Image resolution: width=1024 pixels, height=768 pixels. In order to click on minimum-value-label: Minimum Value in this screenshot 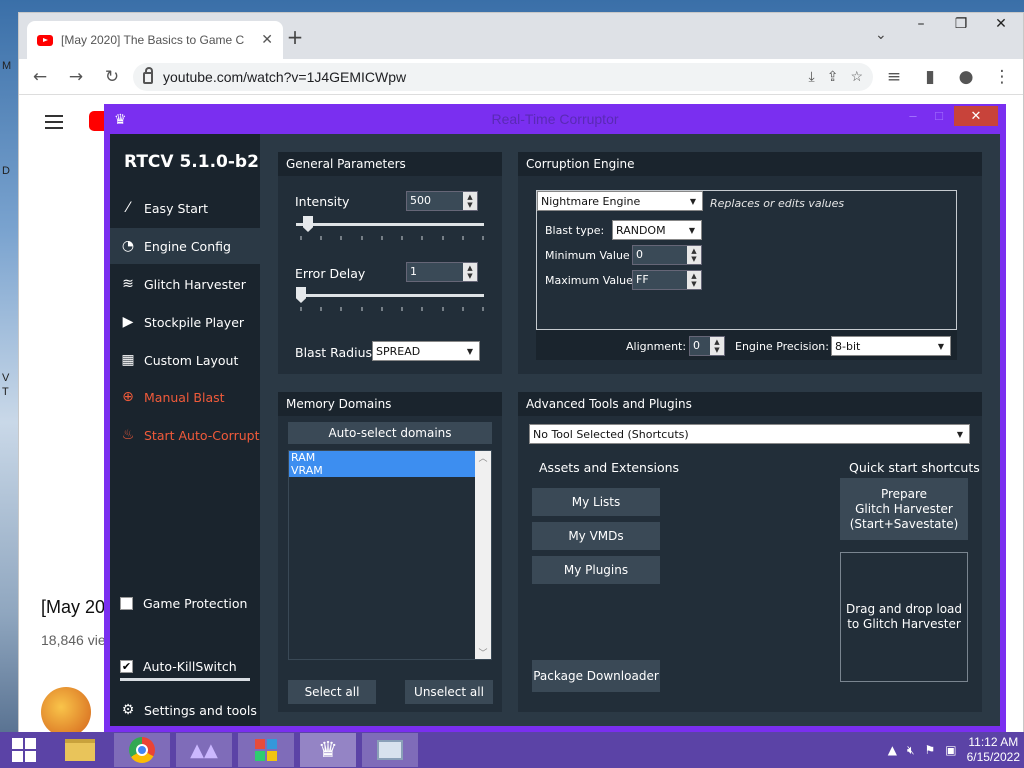, I will do `click(587, 255)`.